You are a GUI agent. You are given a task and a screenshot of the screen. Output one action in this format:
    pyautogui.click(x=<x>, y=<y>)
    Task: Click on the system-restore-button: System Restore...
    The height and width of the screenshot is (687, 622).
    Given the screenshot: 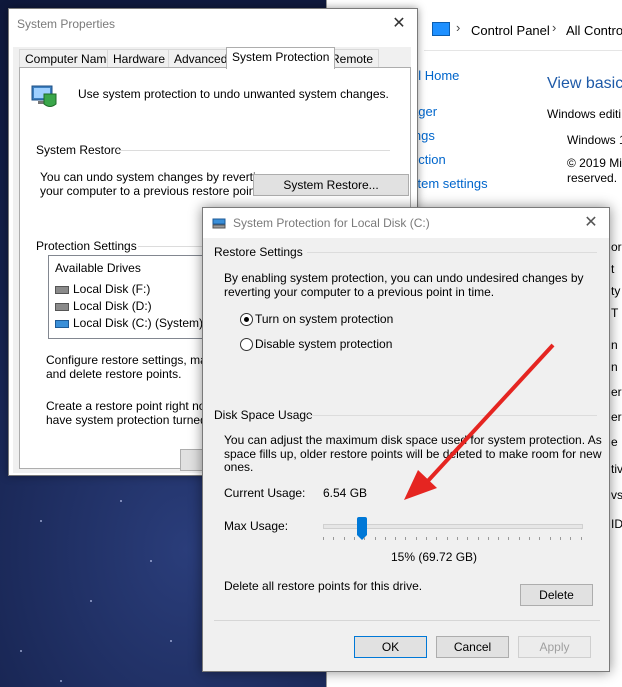 What is the action you would take?
    pyautogui.click(x=331, y=185)
    